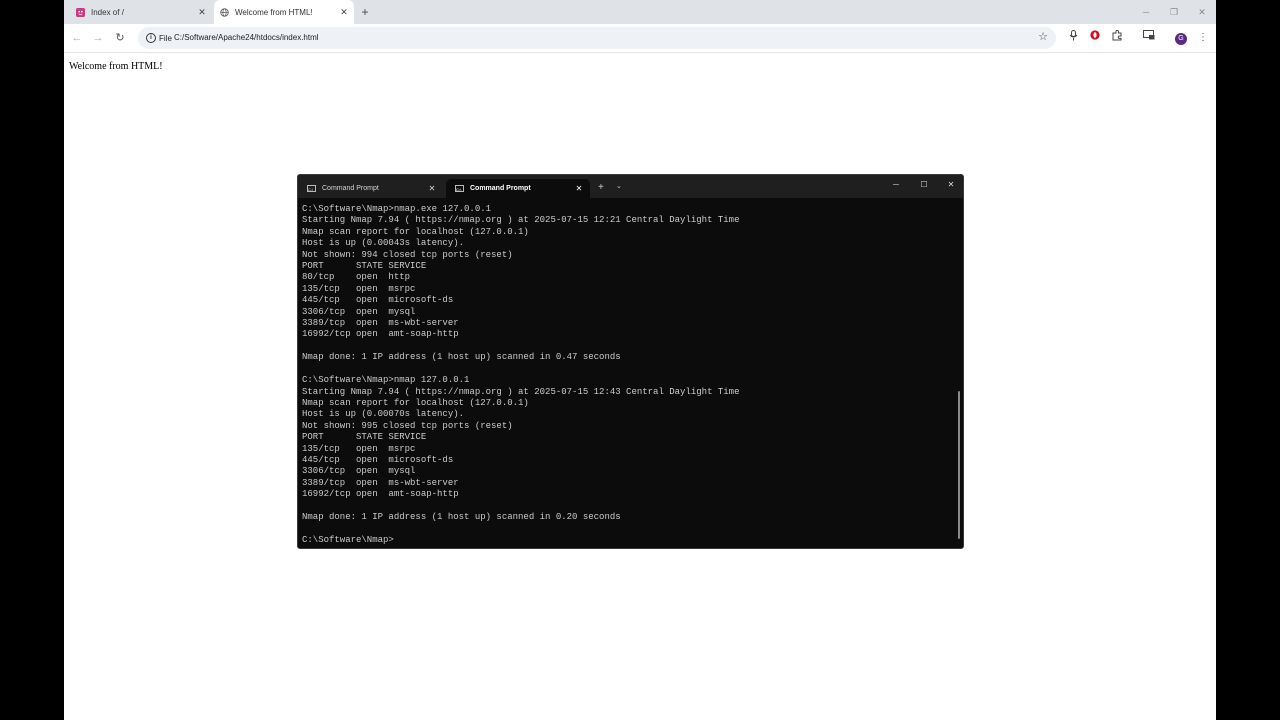 The width and height of the screenshot is (1280, 720). I want to click on avatar: G, so click(1181, 38).